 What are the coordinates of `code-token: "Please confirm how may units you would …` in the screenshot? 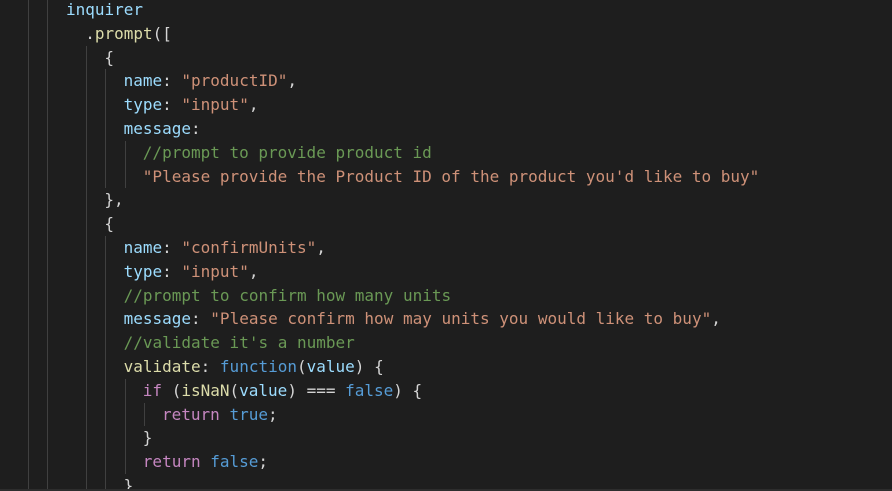 It's located at (461, 319).